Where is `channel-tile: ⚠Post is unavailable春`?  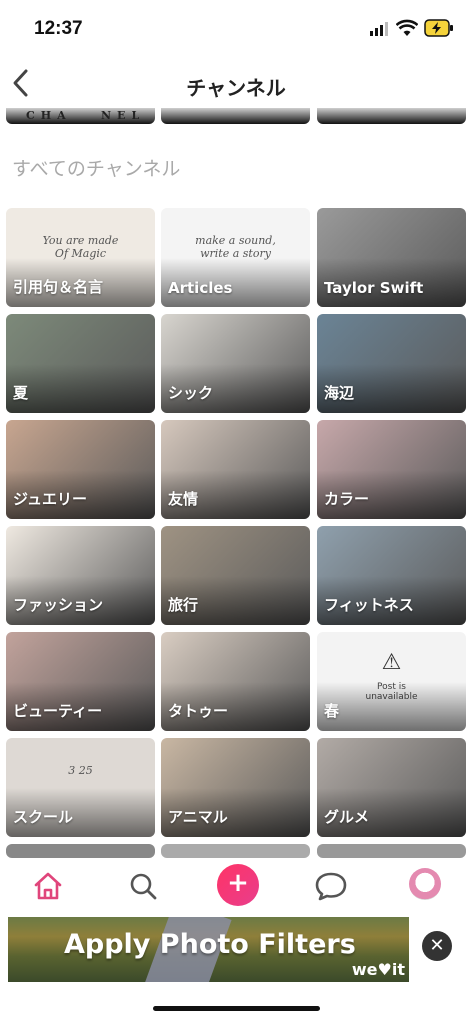 channel-tile: ⚠Post is unavailable春 is located at coordinates (391, 681).